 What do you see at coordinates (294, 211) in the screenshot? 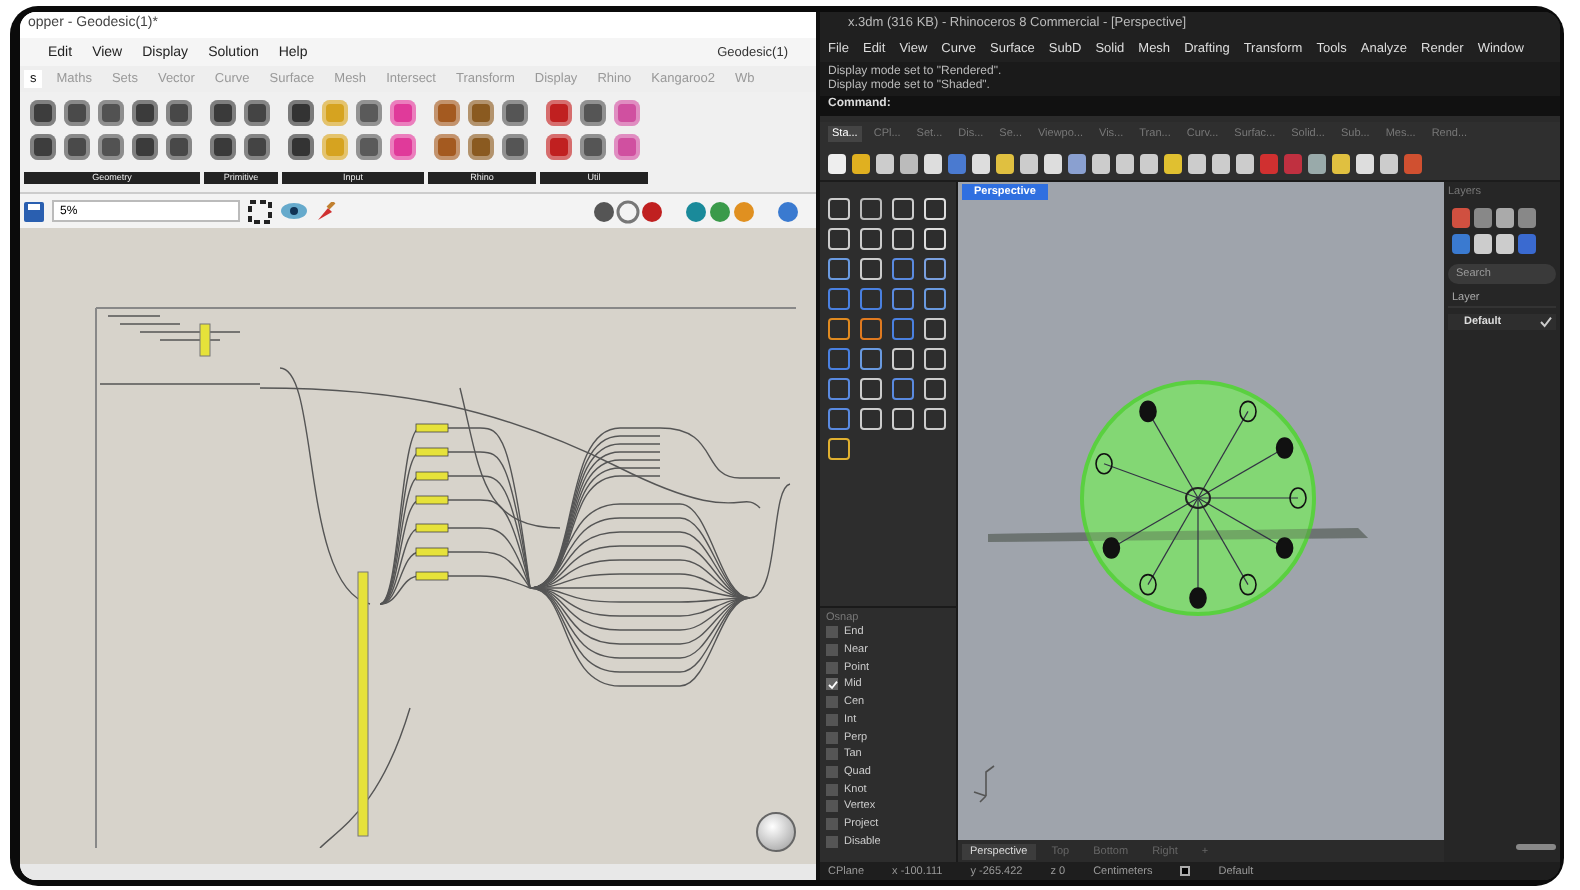
I see `eye-icon` at bounding box center [294, 211].